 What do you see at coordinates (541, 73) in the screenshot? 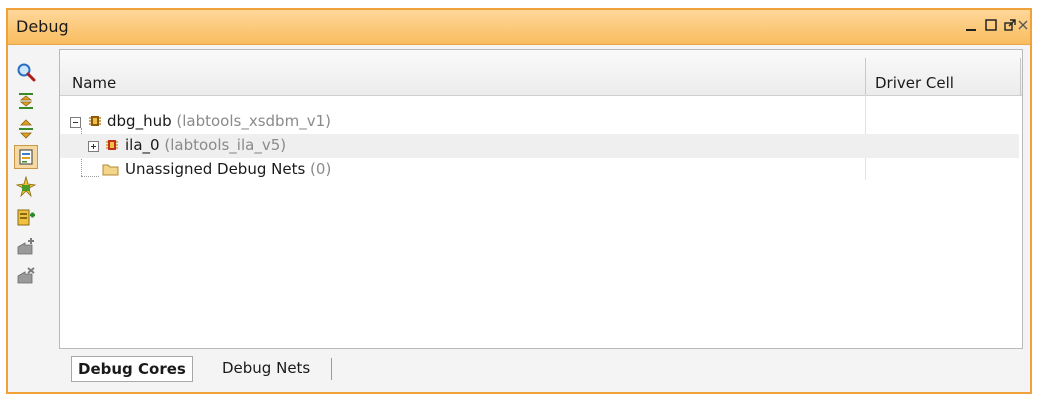
I see `tree-header: Name Driver Cell` at bounding box center [541, 73].